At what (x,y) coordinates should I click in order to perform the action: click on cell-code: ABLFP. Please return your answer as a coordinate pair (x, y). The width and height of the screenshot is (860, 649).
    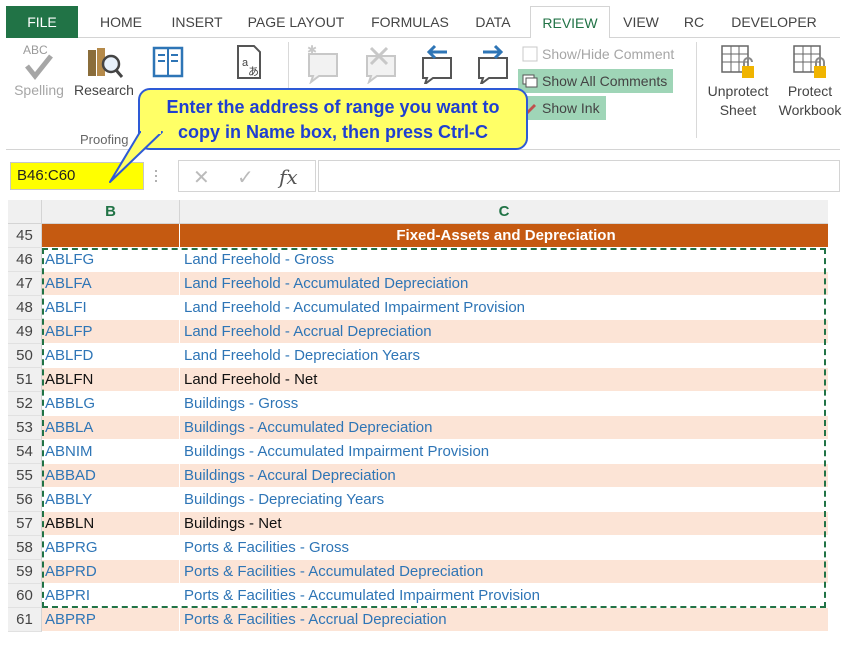
    Looking at the image, I should click on (111, 332).